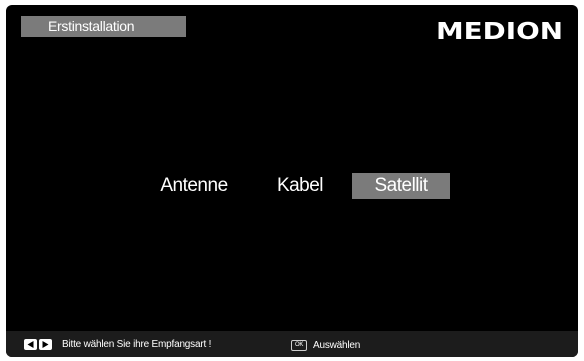  What do you see at coordinates (45, 344) in the screenshot?
I see `right-arrow-key-icon` at bounding box center [45, 344].